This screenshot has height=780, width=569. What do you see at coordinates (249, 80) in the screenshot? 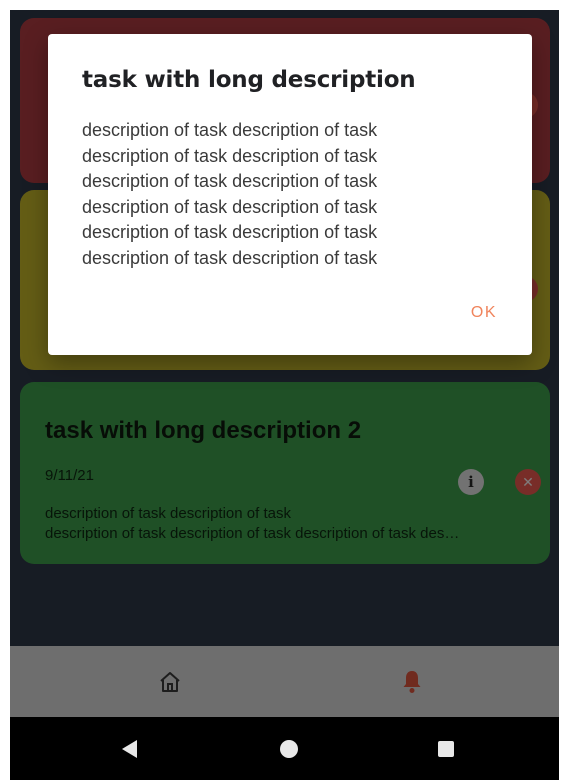
I see `dialog-title: task with long description` at bounding box center [249, 80].